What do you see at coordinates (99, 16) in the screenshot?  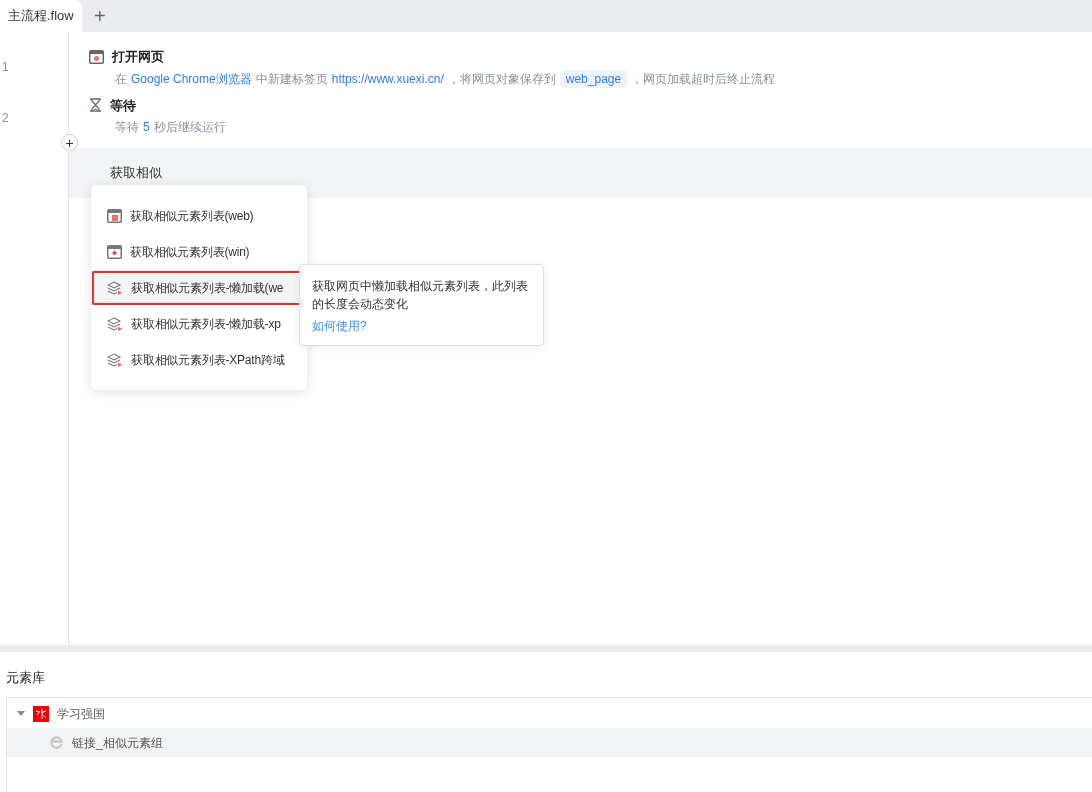 I see `add-tab-button: +` at bounding box center [99, 16].